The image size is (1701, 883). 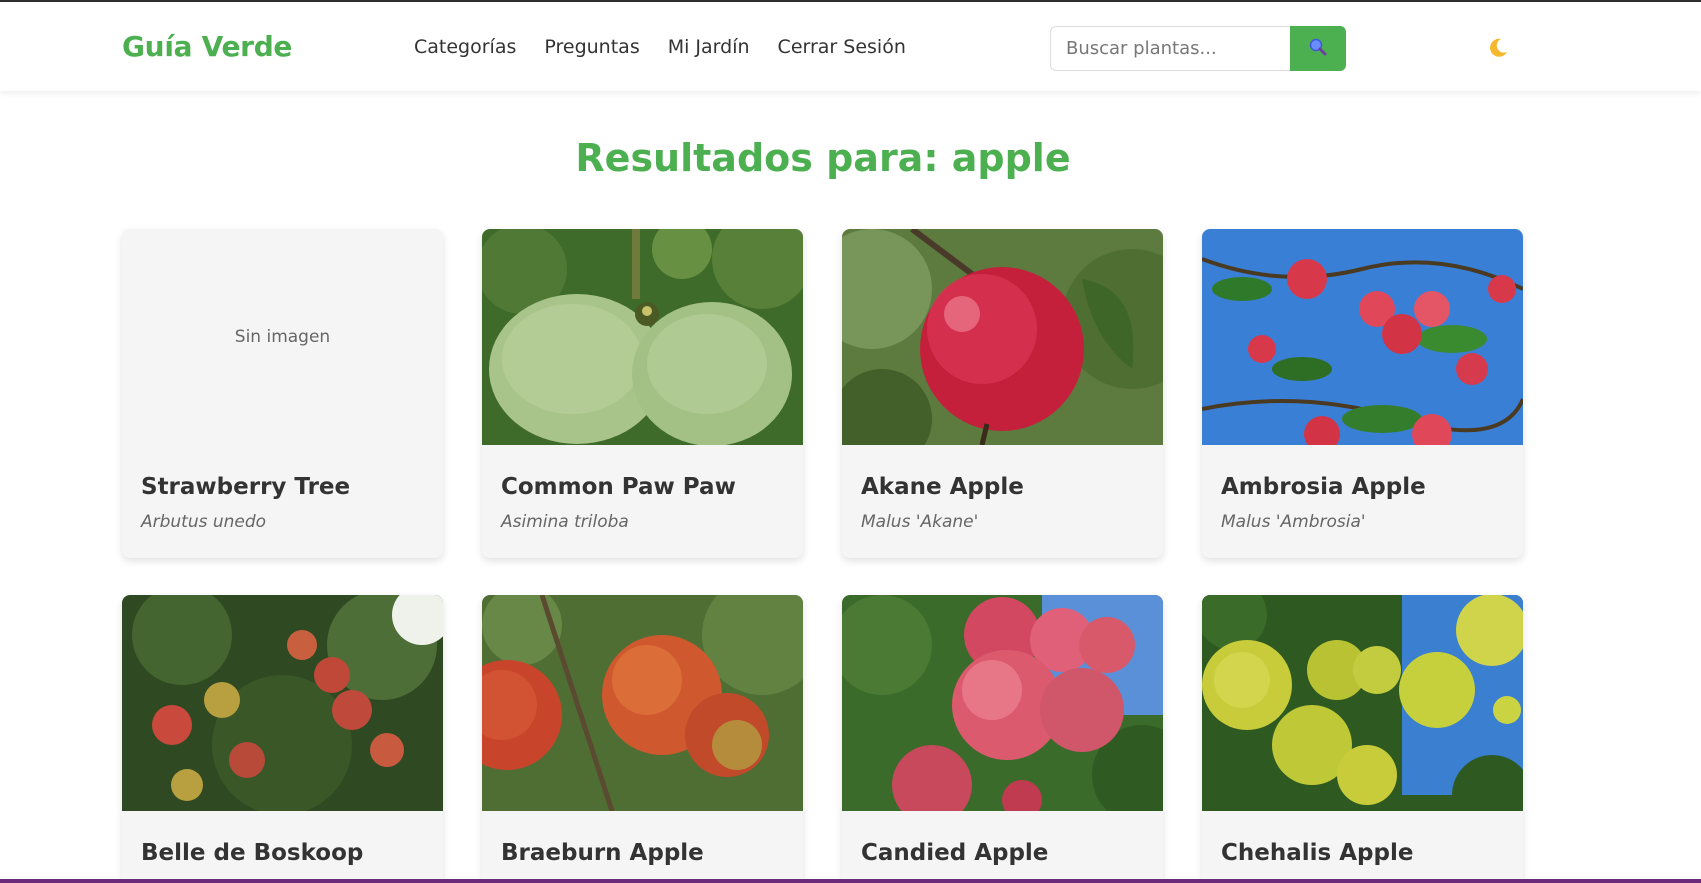 I want to click on plant-card: Braeburn Apple, so click(x=642, y=739).